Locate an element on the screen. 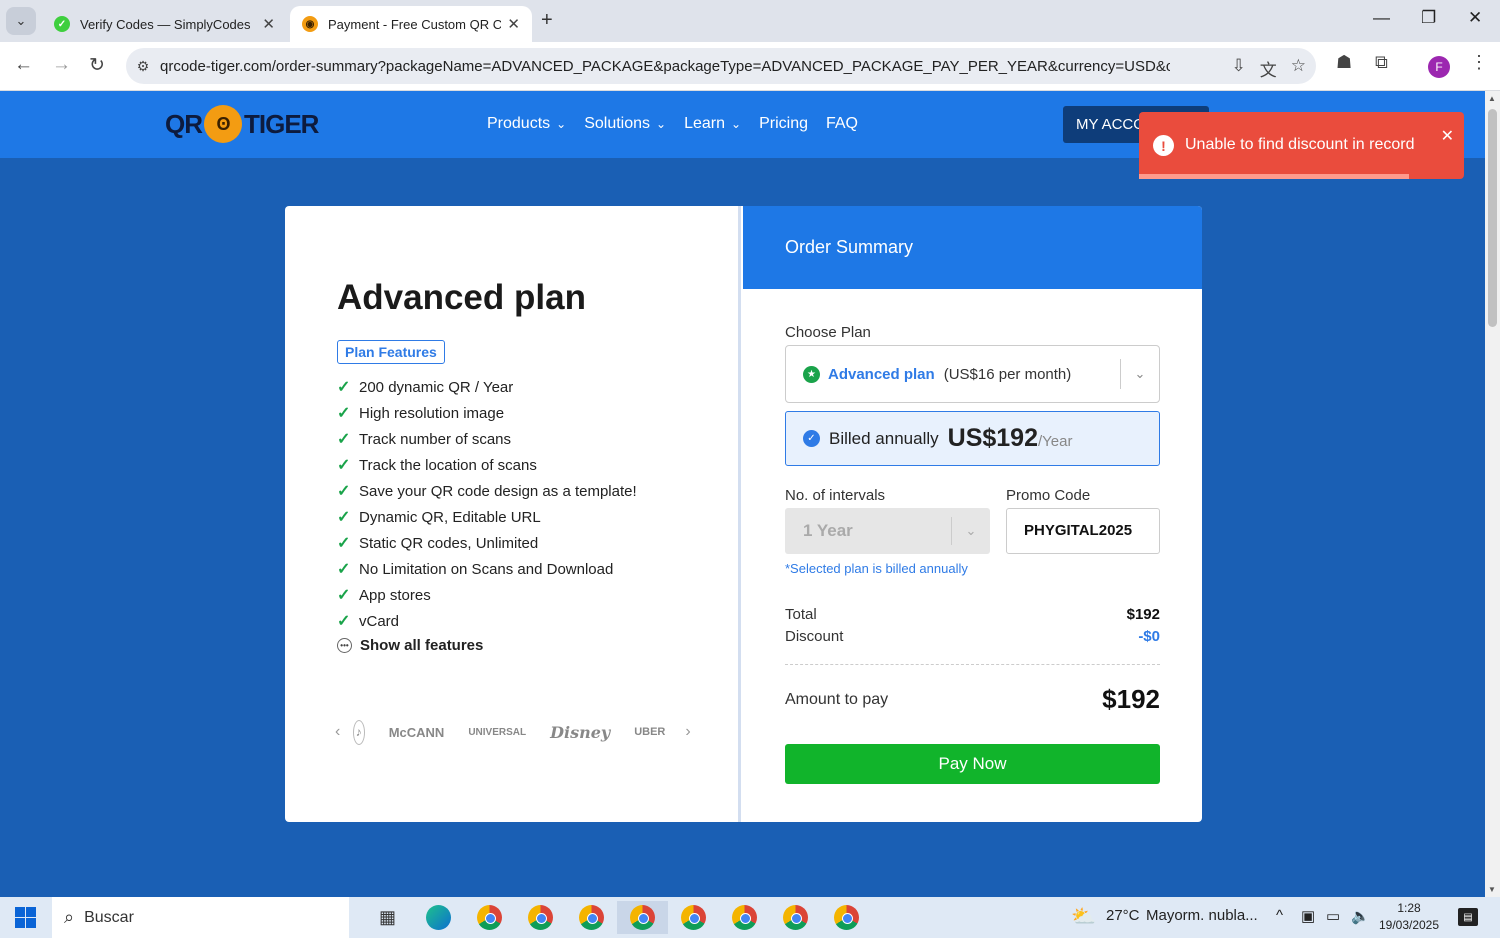 The image size is (1500, 938). brand-logo: Disney is located at coordinates (580, 732).